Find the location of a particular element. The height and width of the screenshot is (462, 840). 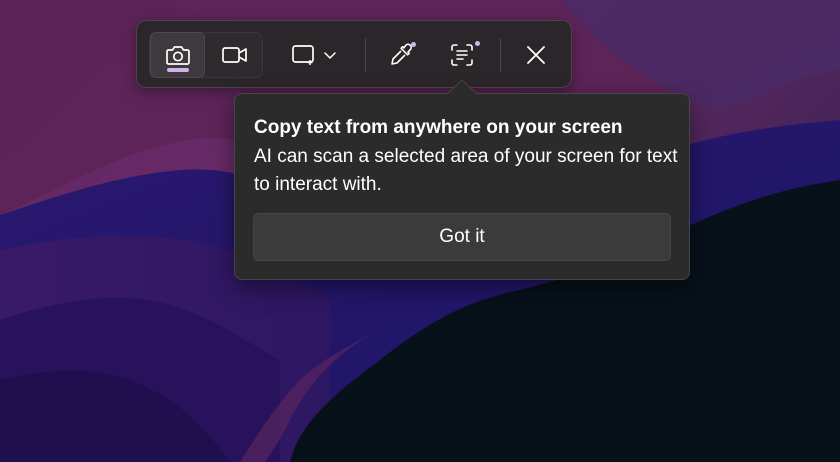

got-it-button: Got it is located at coordinates (462, 237).